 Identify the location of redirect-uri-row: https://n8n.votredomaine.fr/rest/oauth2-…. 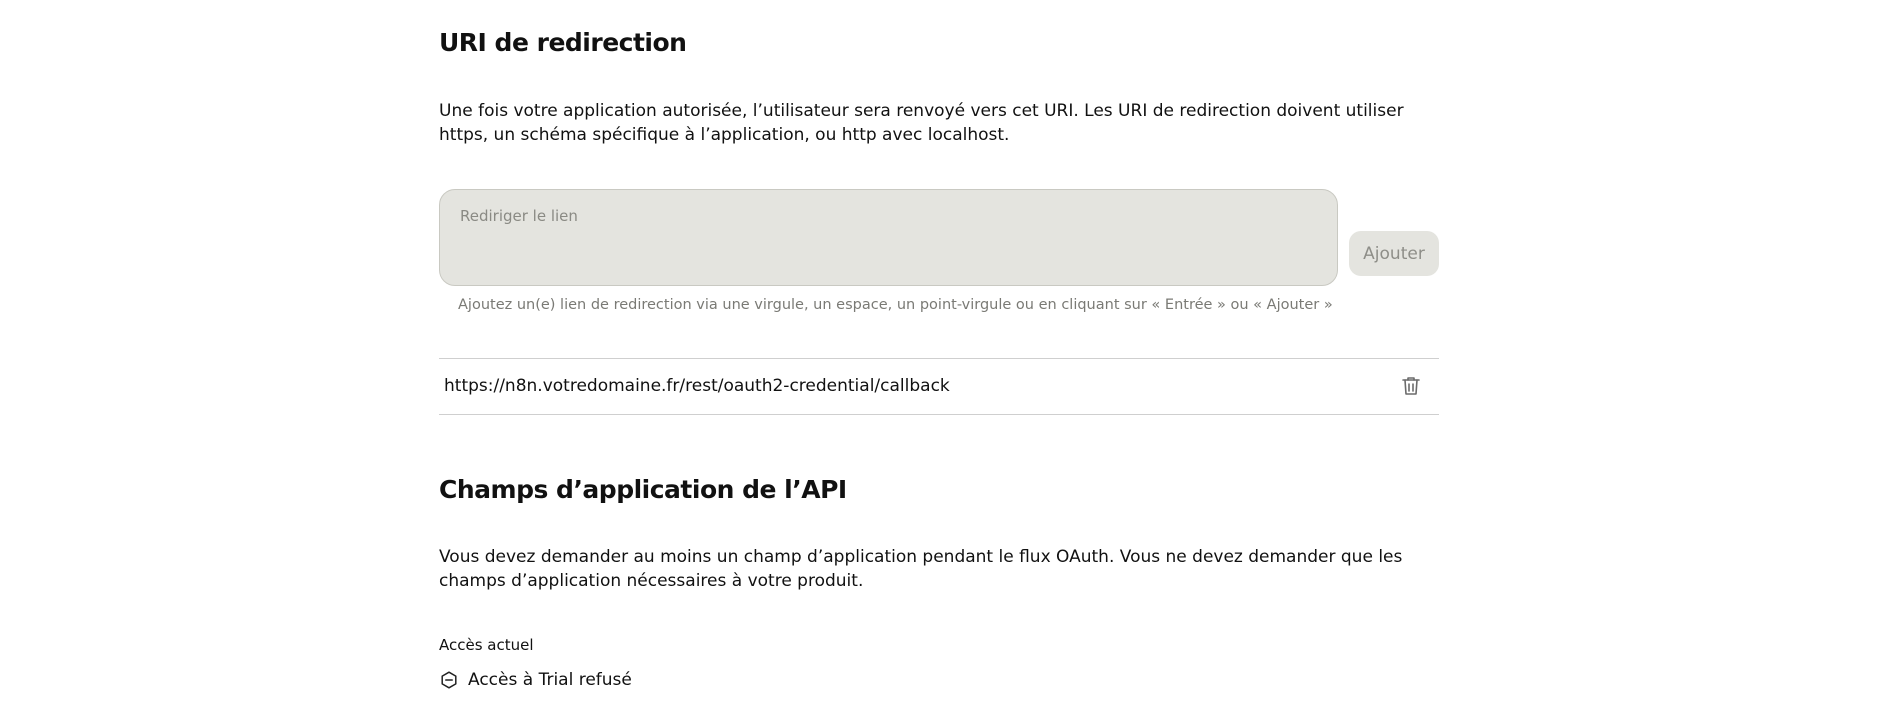
(939, 386).